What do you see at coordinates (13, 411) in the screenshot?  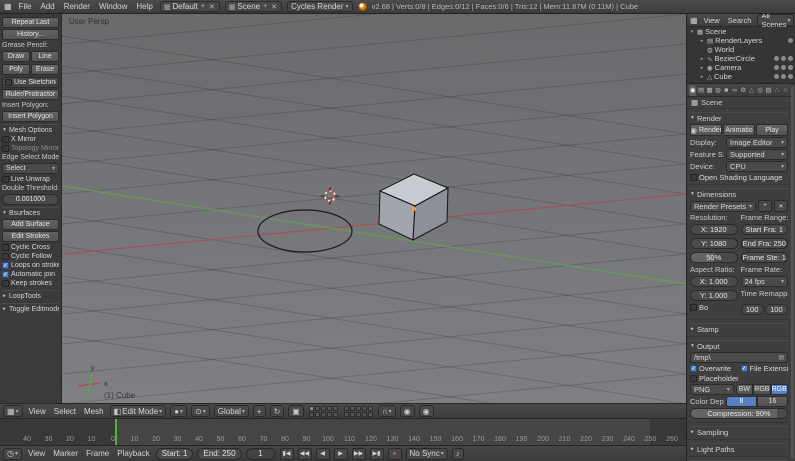 I see `editor-type-button: ▦ ▾` at bounding box center [13, 411].